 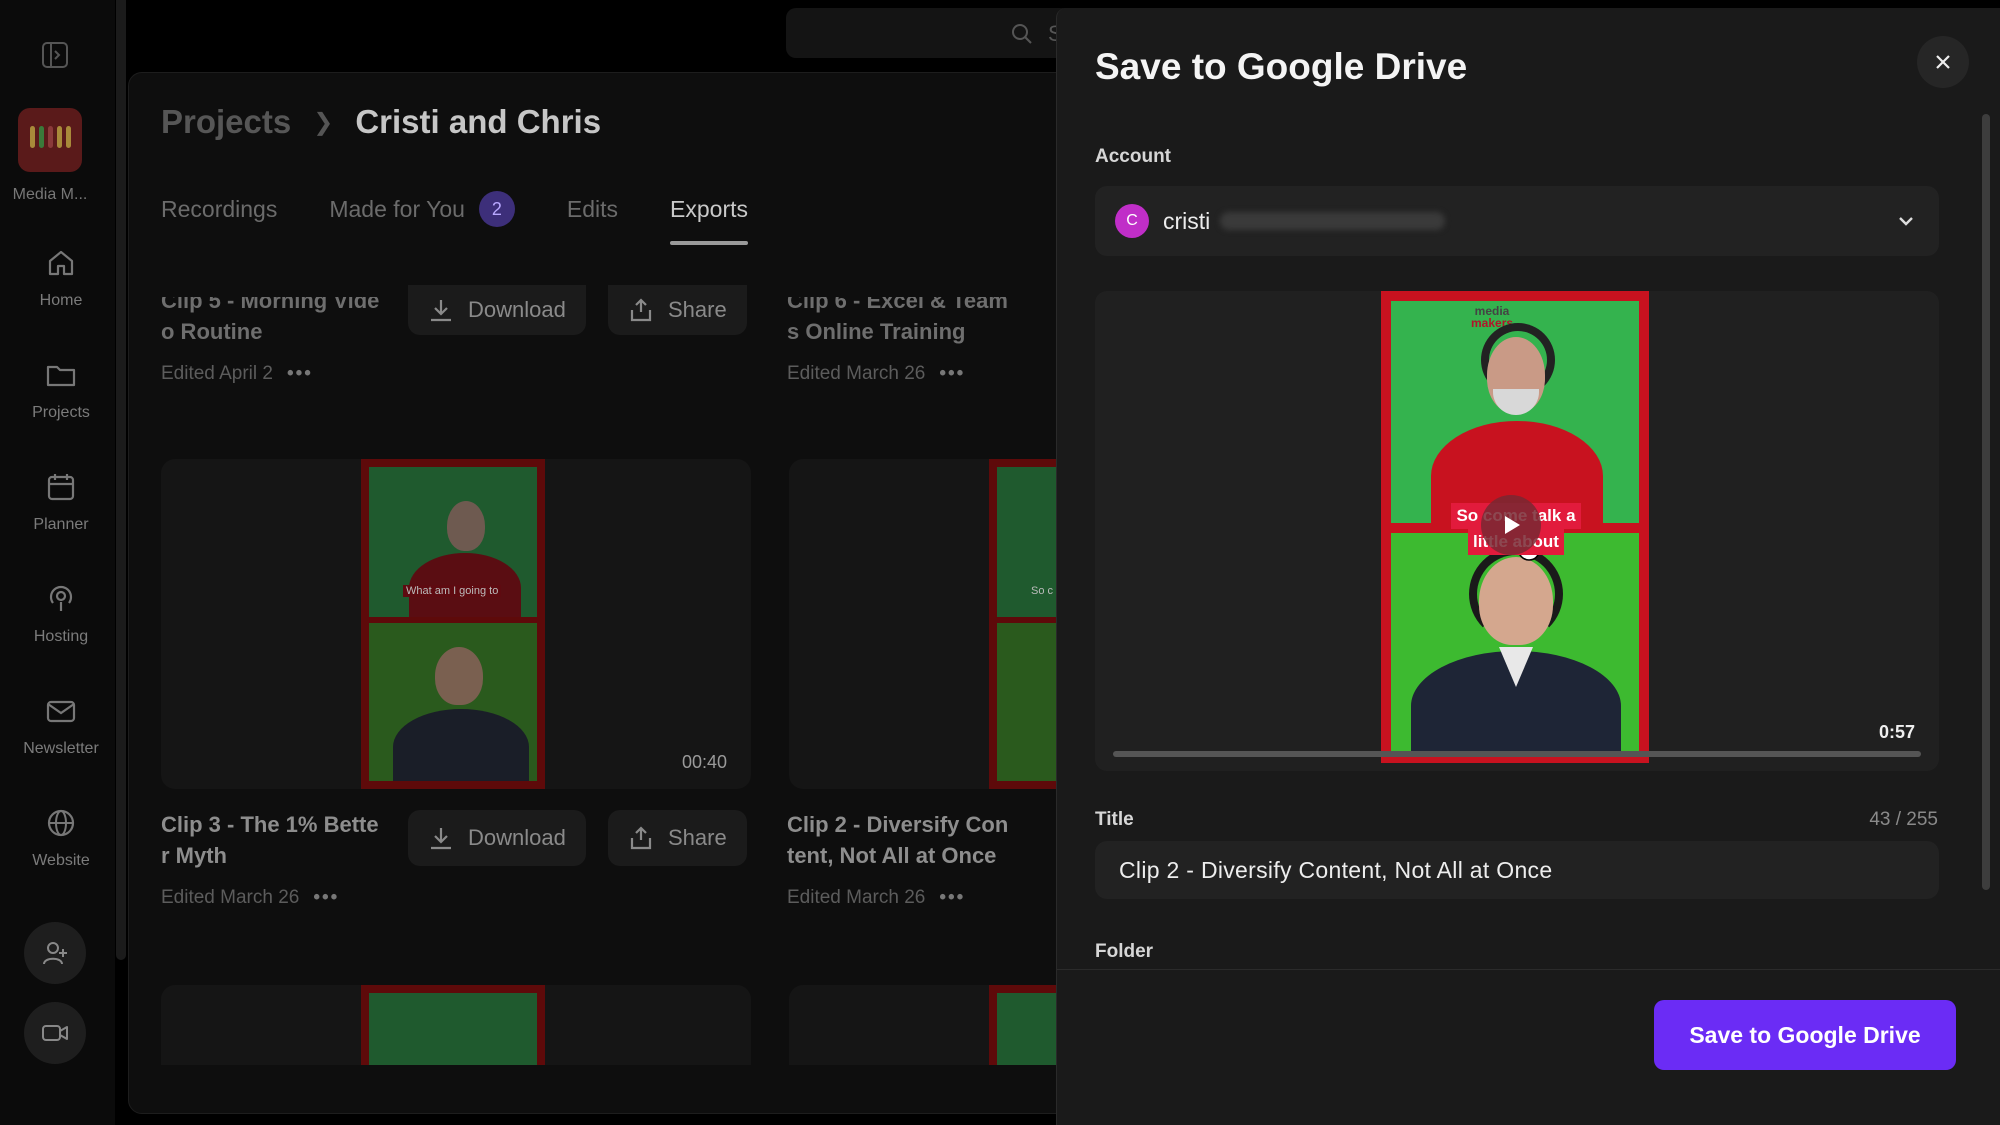 What do you see at coordinates (1281, 66) in the screenshot?
I see `dialog-title: Save to Google Drive` at bounding box center [1281, 66].